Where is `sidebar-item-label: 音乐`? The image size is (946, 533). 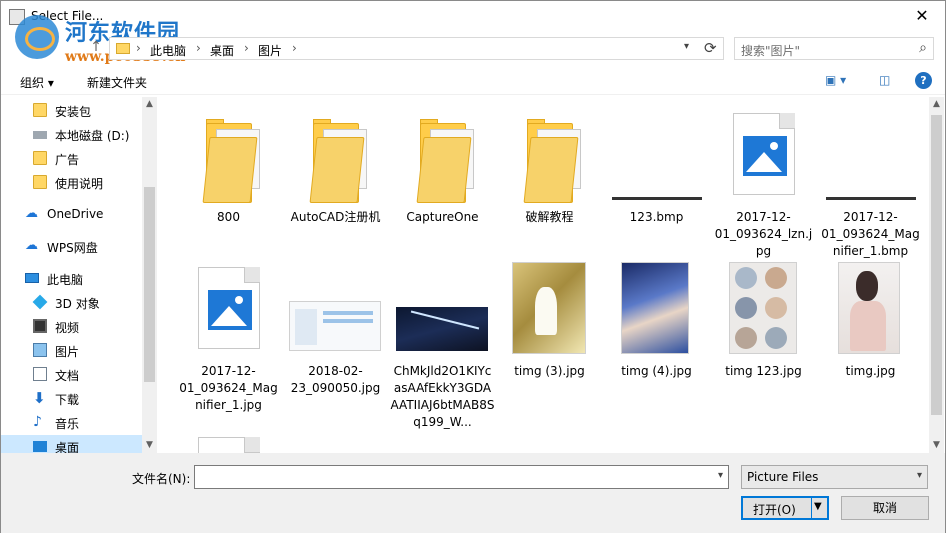
sidebar-item-label: 音乐 is located at coordinates (67, 424).